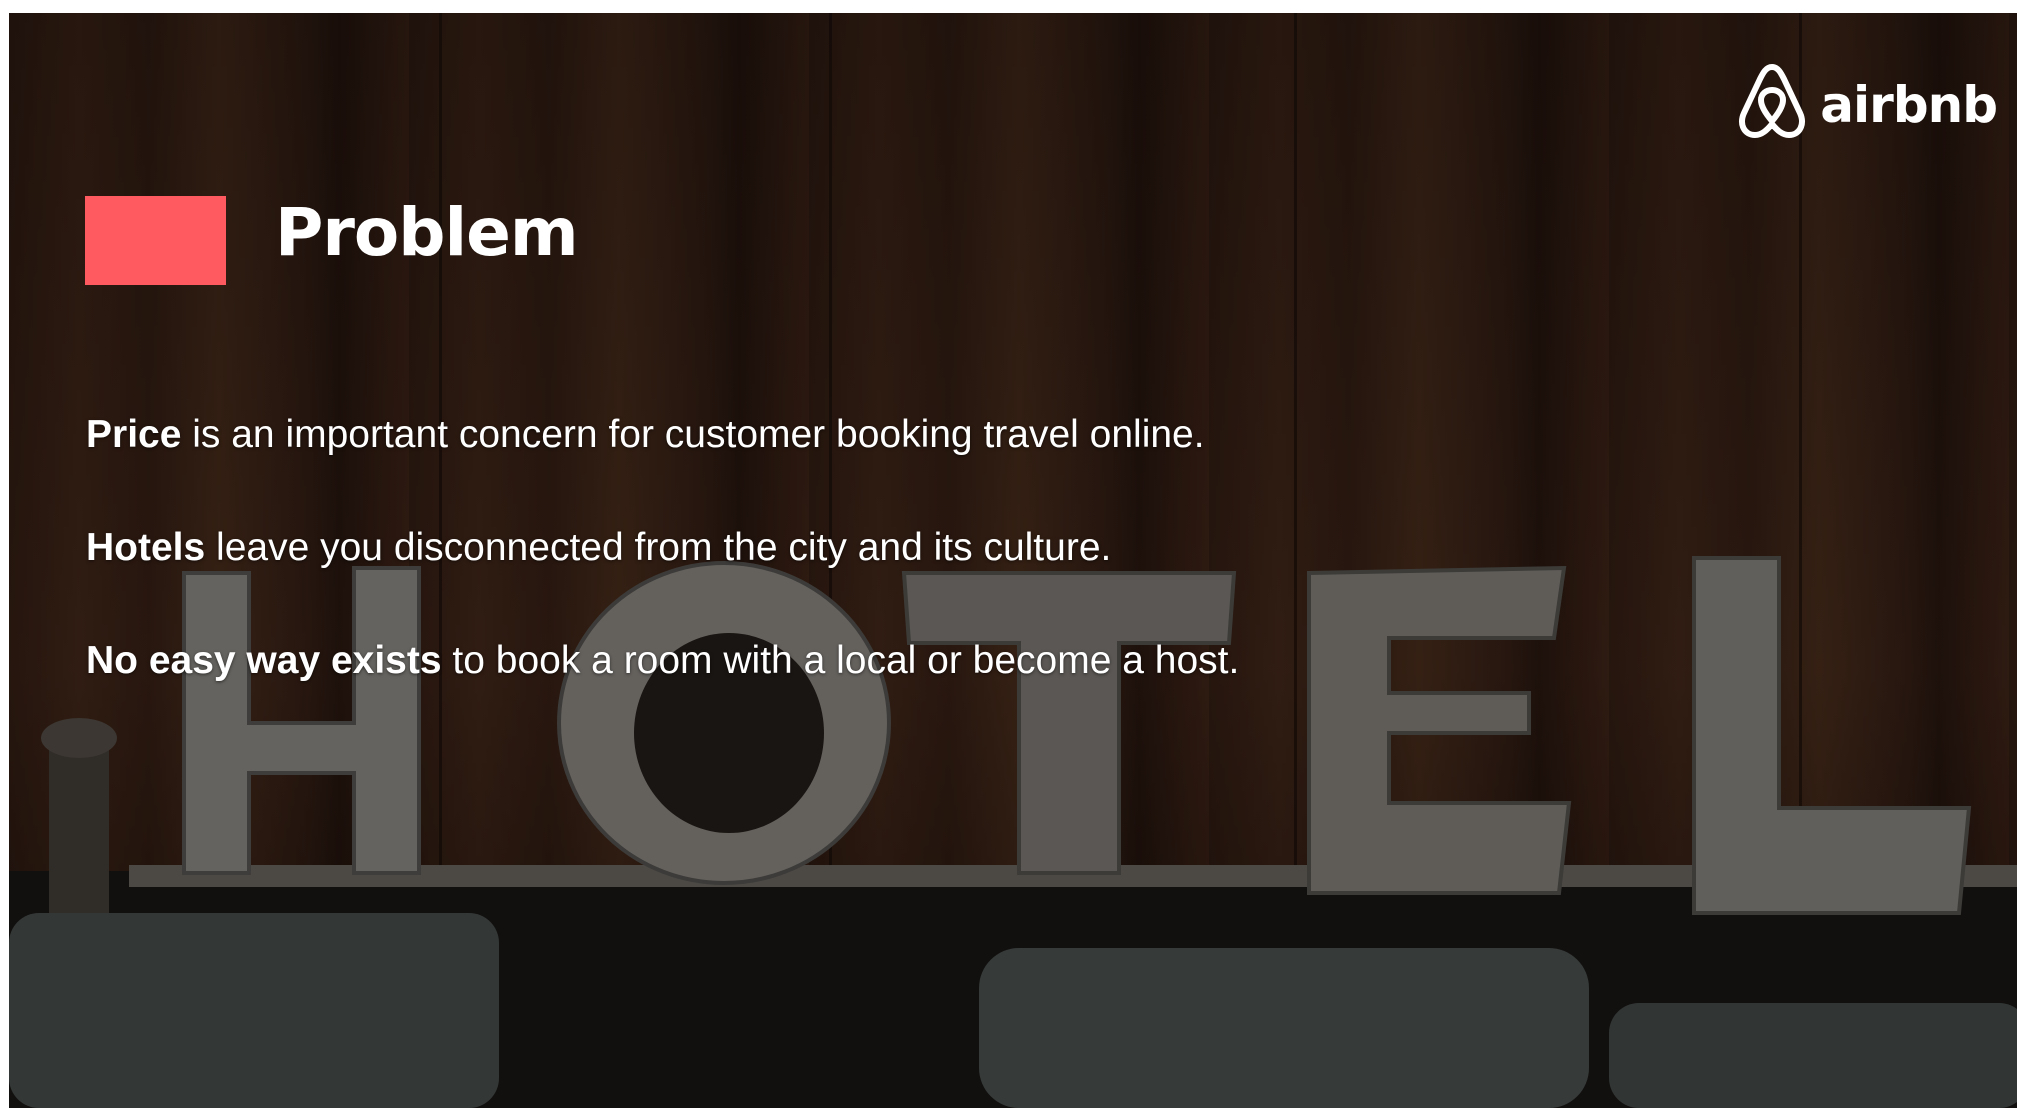  Describe the element at coordinates (155, 240) in the screenshot. I see `accent-block` at that location.